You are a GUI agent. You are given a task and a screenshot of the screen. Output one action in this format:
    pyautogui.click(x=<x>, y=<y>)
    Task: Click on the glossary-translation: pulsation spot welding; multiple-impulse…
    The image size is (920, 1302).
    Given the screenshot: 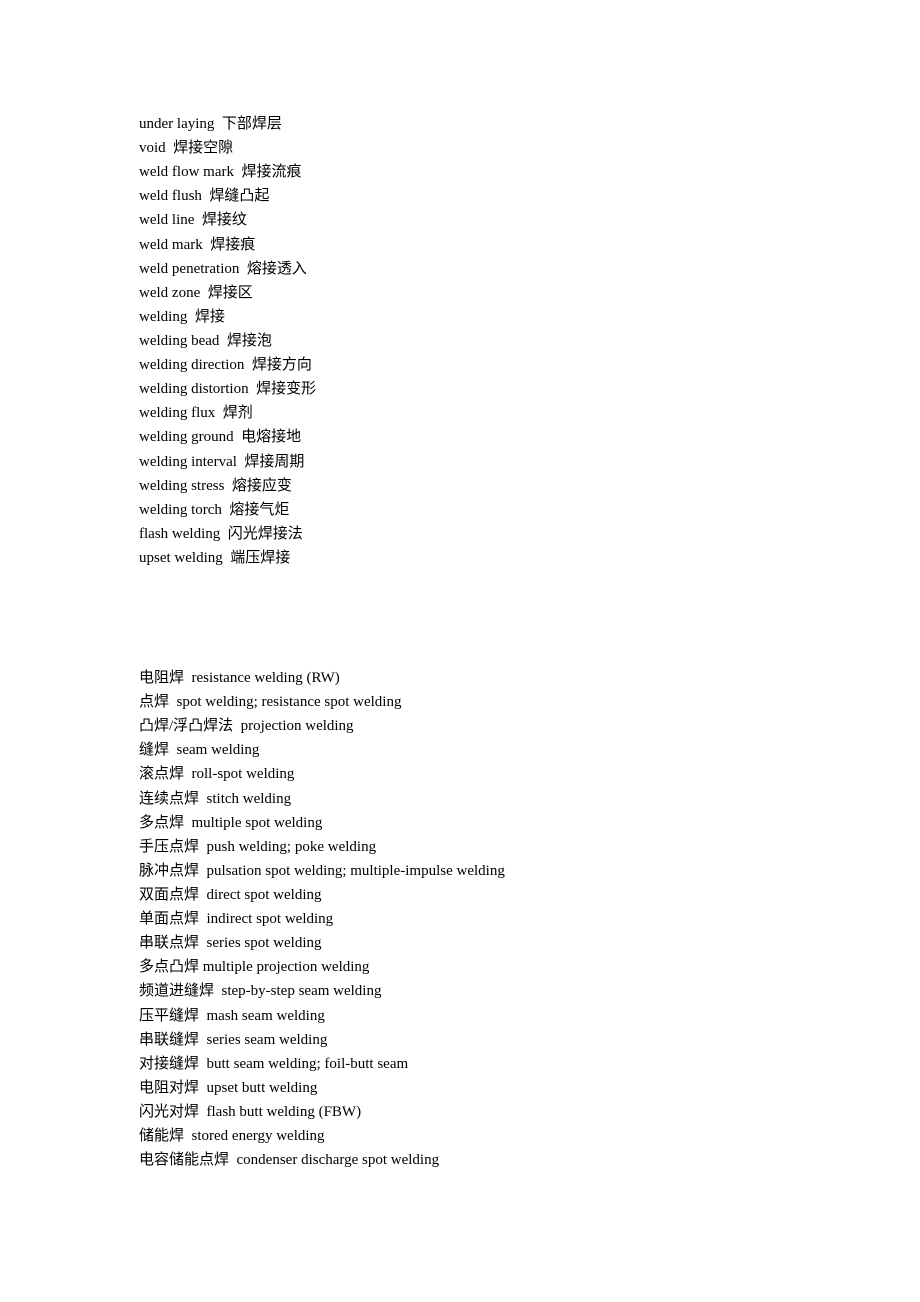 What is the action you would take?
    pyautogui.click(x=355, y=870)
    